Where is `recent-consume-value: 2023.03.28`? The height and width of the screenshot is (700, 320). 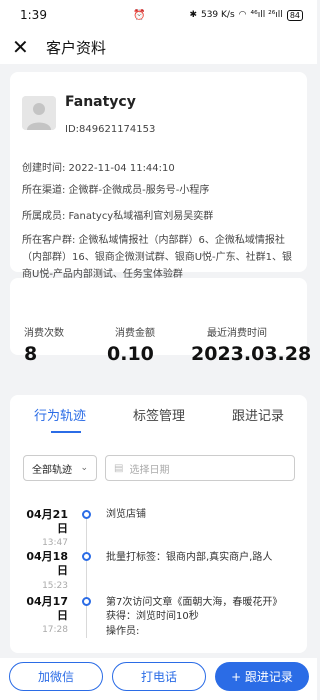
recent-consume-value: 2023.03.28 is located at coordinates (251, 354).